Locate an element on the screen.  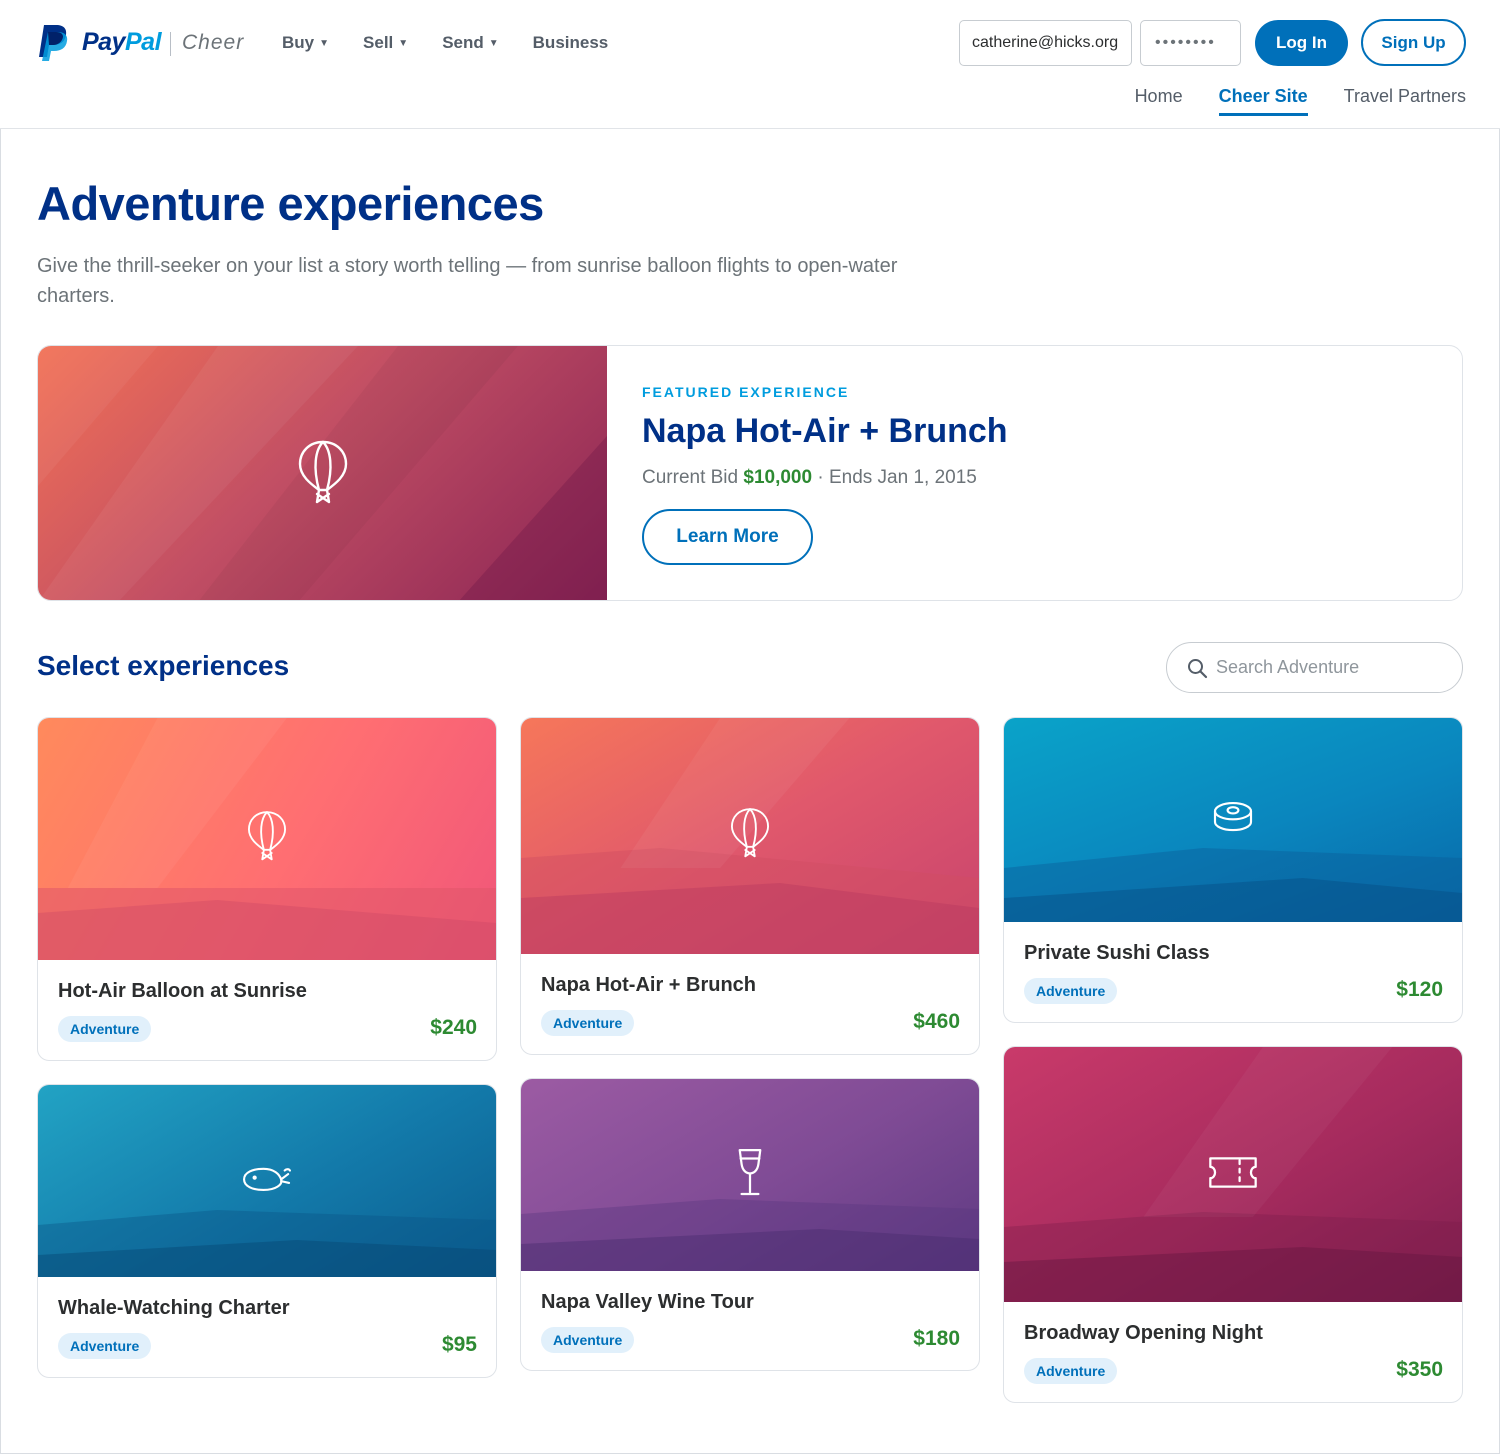
wordmark-pal: Pal is located at coordinates (143, 42).